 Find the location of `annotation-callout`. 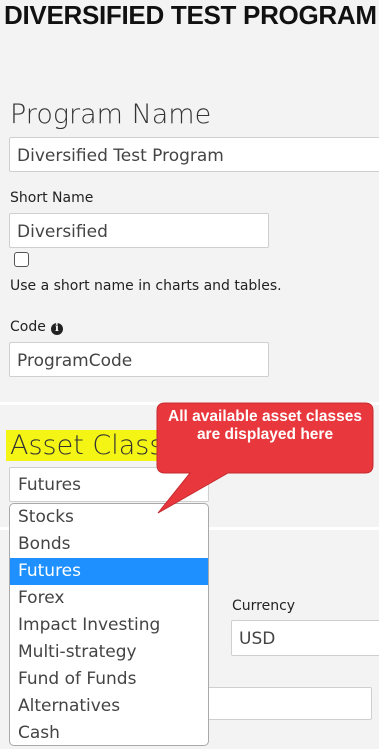

annotation-callout is located at coordinates (265, 458).